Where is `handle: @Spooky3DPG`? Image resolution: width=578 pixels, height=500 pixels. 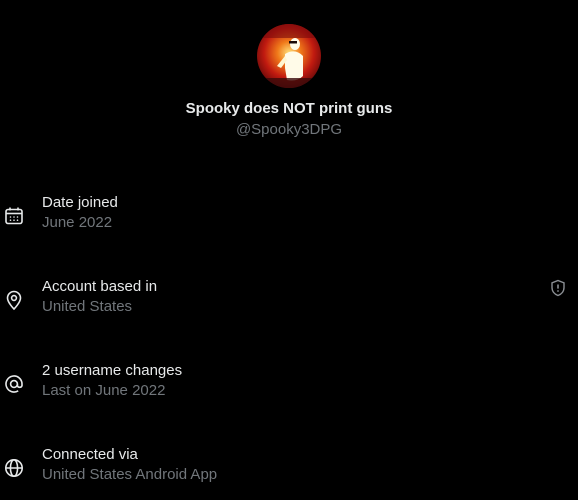
handle: @Spooky3DPG is located at coordinates (289, 129).